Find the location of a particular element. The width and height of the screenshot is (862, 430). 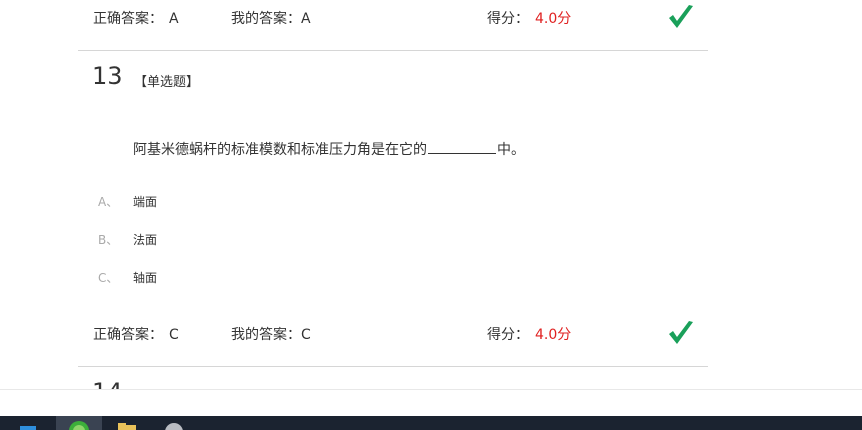

option-letter: B、 is located at coordinates (108, 240).